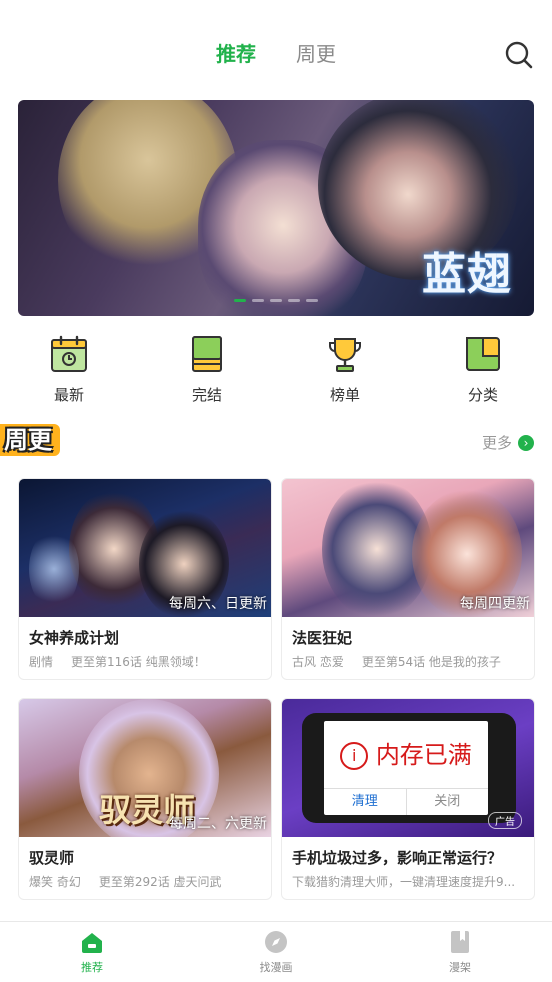 The height and width of the screenshot is (982, 552). I want to click on nav-label: 漫架, so click(460, 967).